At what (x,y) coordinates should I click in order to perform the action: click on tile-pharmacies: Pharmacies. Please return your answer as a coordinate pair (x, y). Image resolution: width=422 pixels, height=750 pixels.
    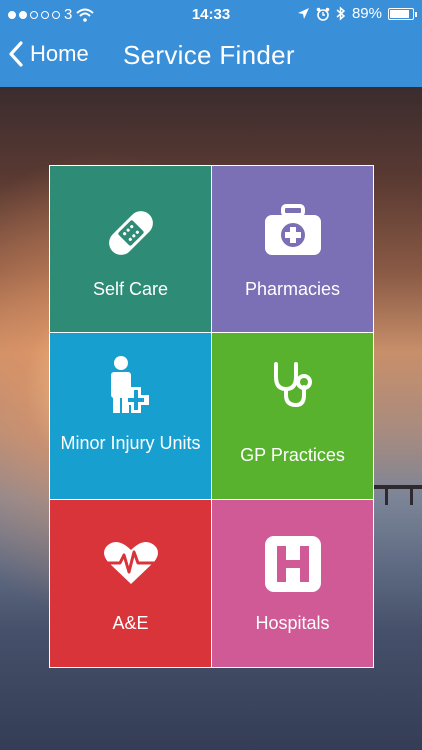
    Looking at the image, I should click on (292, 249).